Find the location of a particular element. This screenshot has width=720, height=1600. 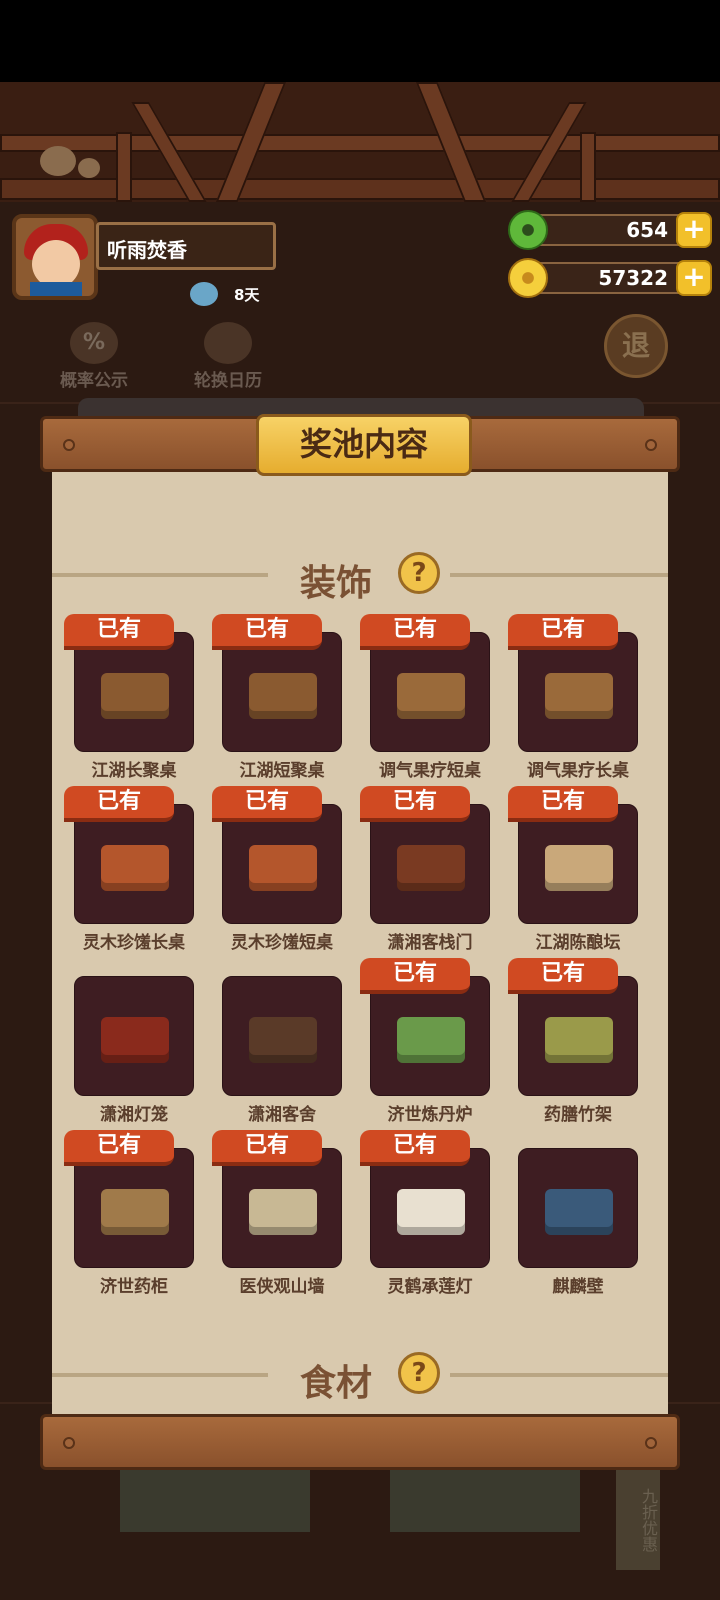

calendar-button: 轮换日历 is located at coordinates (228, 356).